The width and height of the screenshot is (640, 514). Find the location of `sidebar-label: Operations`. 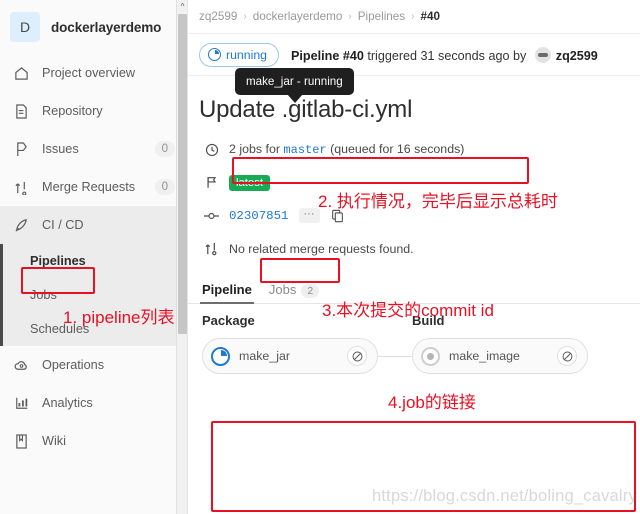

sidebar-label: Operations is located at coordinates (73, 365).